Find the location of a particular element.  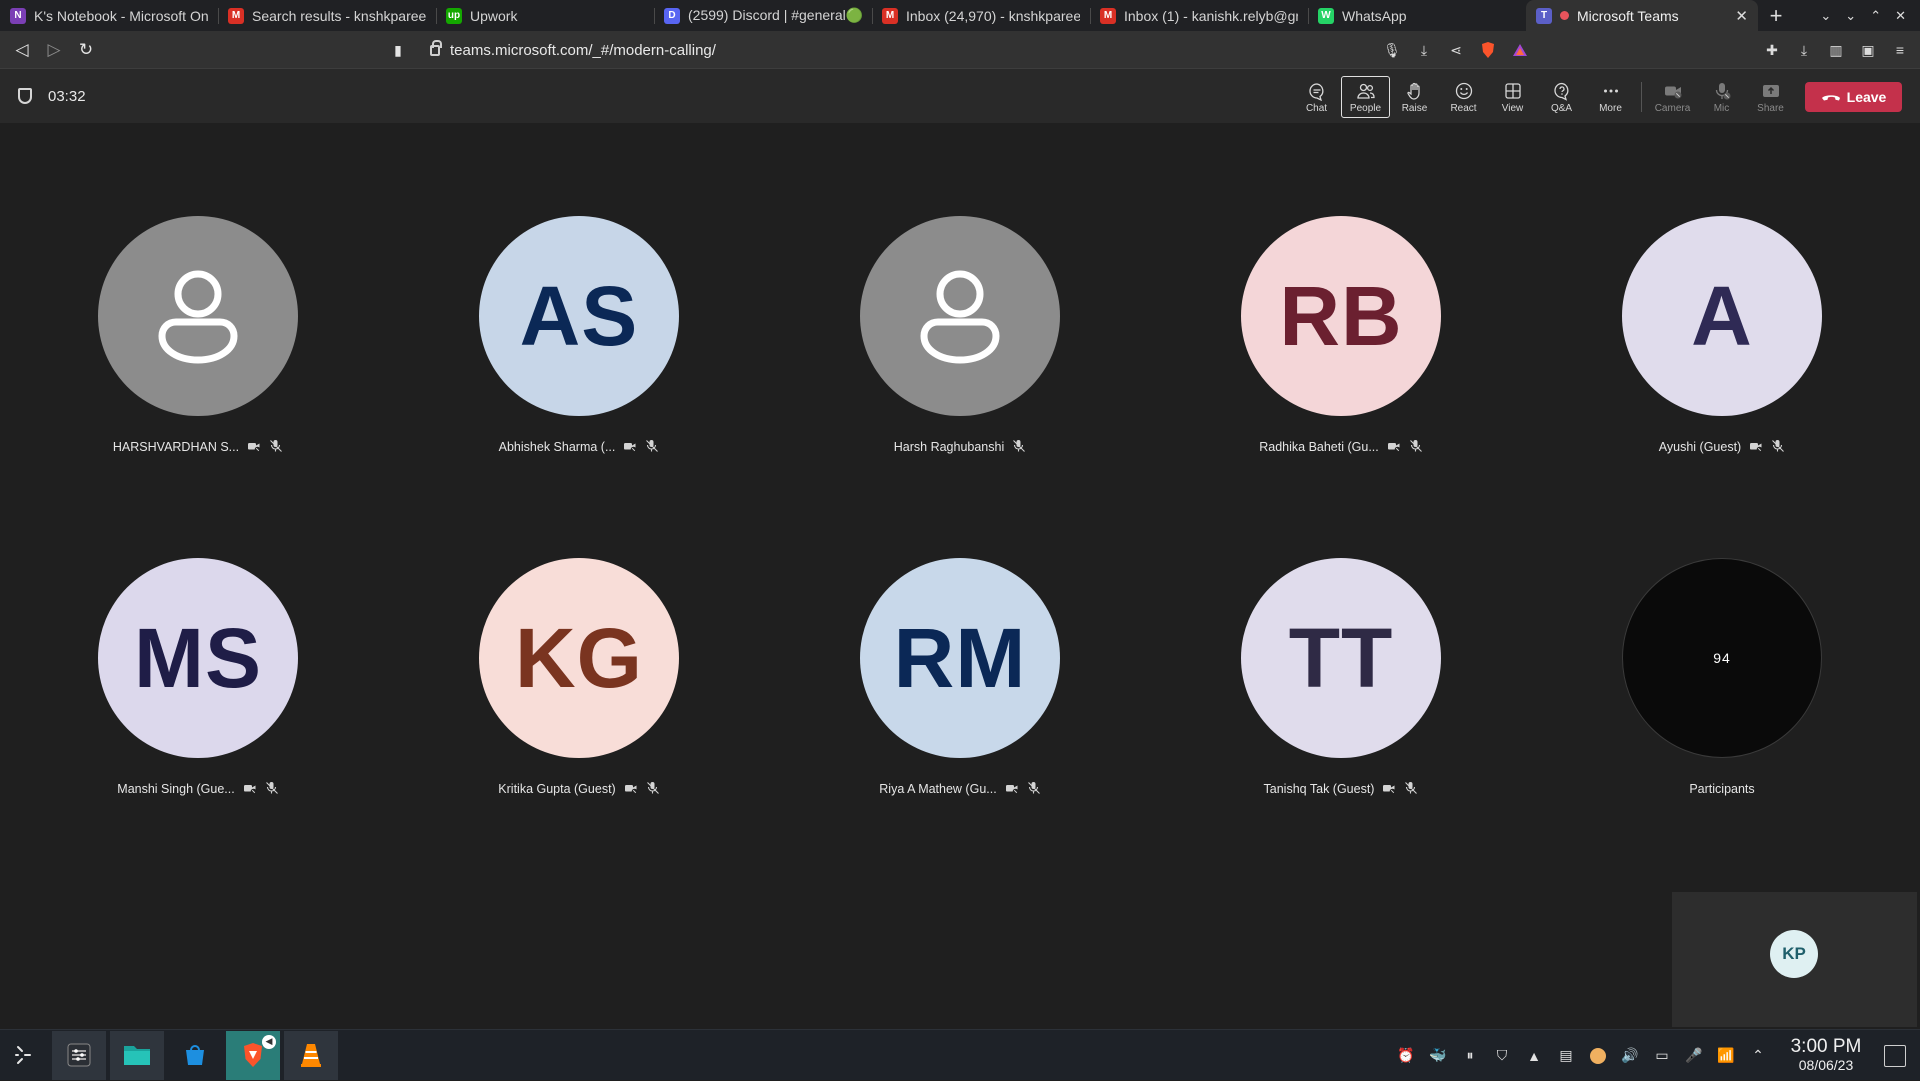

leave-button: Leave is located at coordinates (1853, 97).